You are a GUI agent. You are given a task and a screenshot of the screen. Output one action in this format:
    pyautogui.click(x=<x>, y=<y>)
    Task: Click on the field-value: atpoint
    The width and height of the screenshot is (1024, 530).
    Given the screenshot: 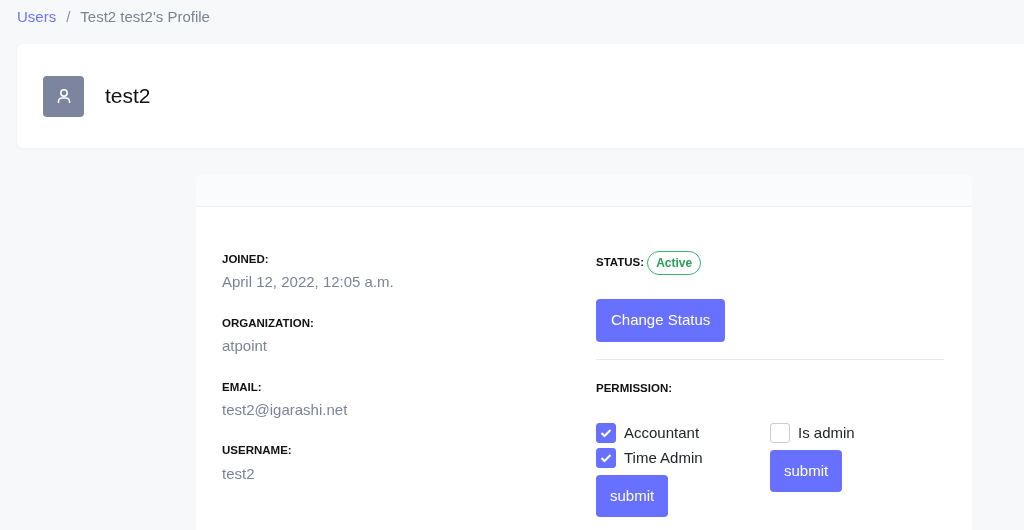 What is the action you would take?
    pyautogui.click(x=245, y=346)
    